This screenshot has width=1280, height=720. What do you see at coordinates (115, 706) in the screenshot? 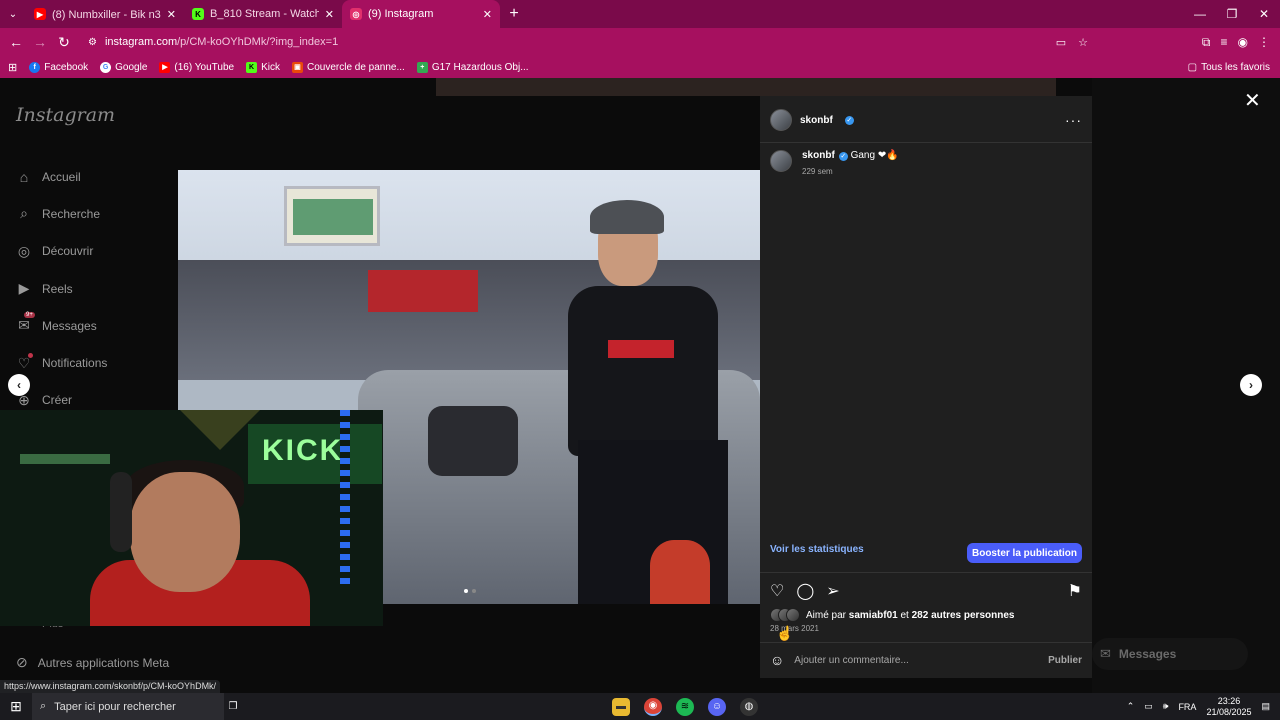
I see `taskbar-search-placeholder: Taper ici pour rechercher` at bounding box center [115, 706].